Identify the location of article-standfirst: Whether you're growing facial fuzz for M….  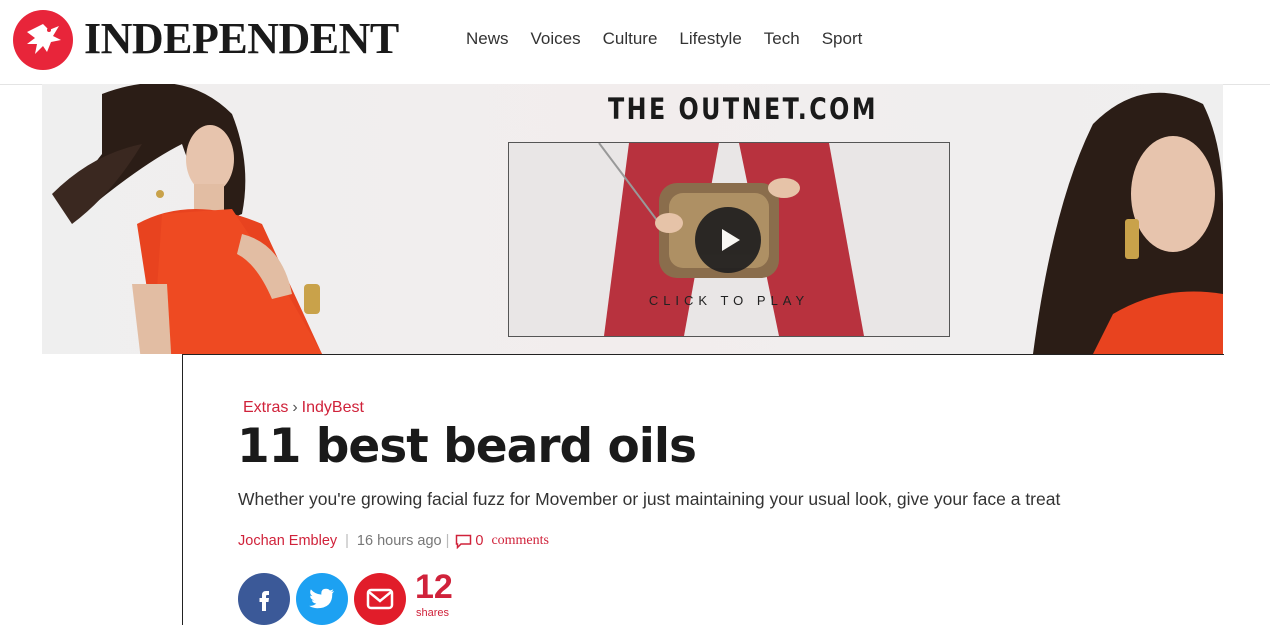
(649, 499).